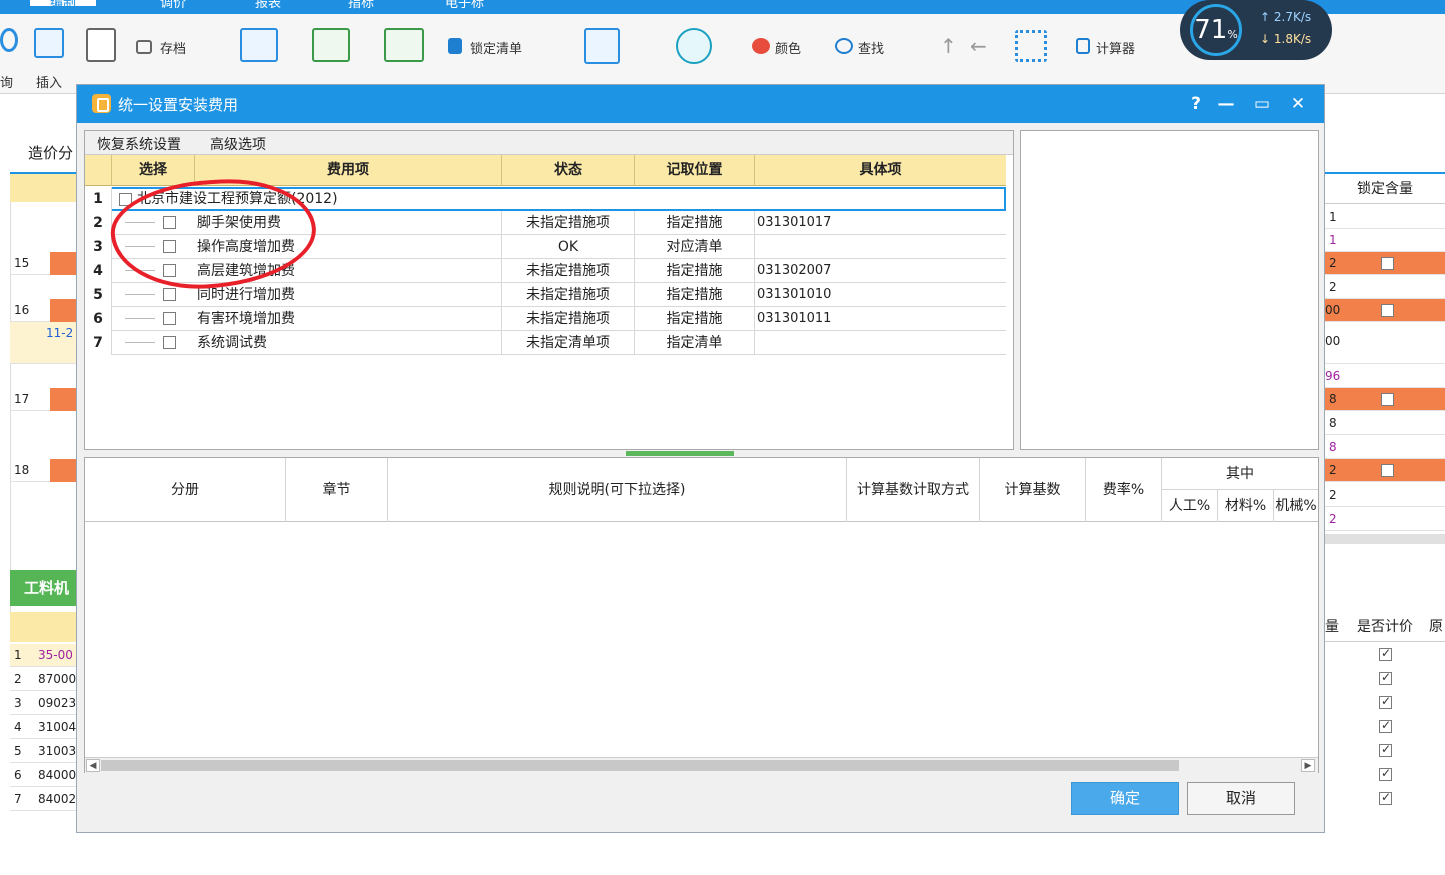 This screenshot has height=875, width=1445. What do you see at coordinates (913, 490) in the screenshot?
I see `header-base-method: 计算基数计取方式` at bounding box center [913, 490].